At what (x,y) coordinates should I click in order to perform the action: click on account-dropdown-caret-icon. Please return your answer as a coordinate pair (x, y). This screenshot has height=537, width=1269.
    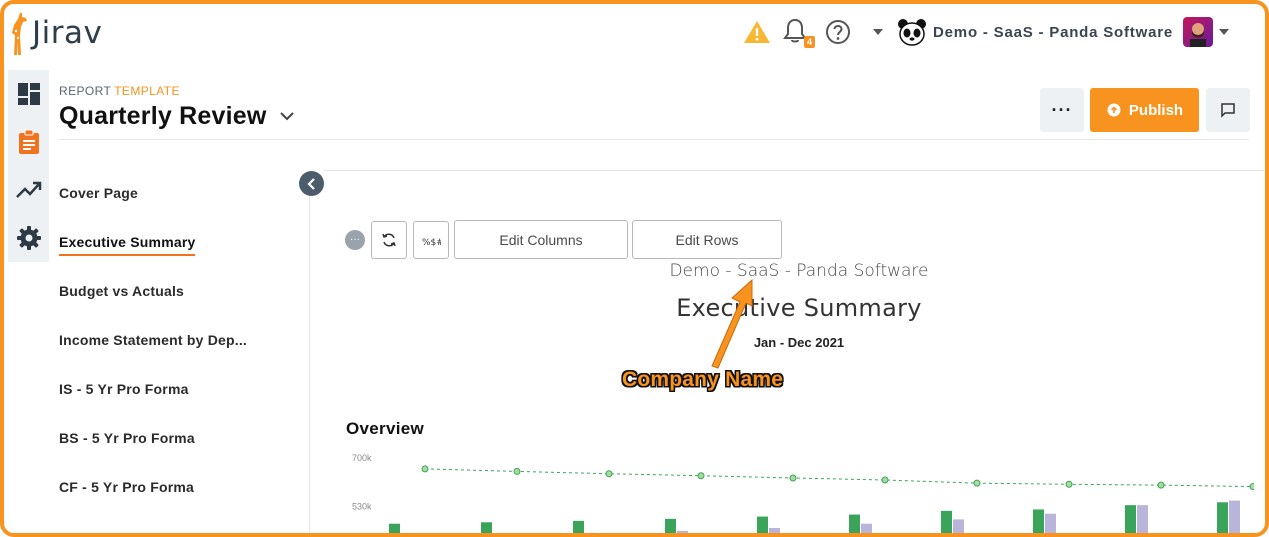
    Looking at the image, I should click on (1224, 32).